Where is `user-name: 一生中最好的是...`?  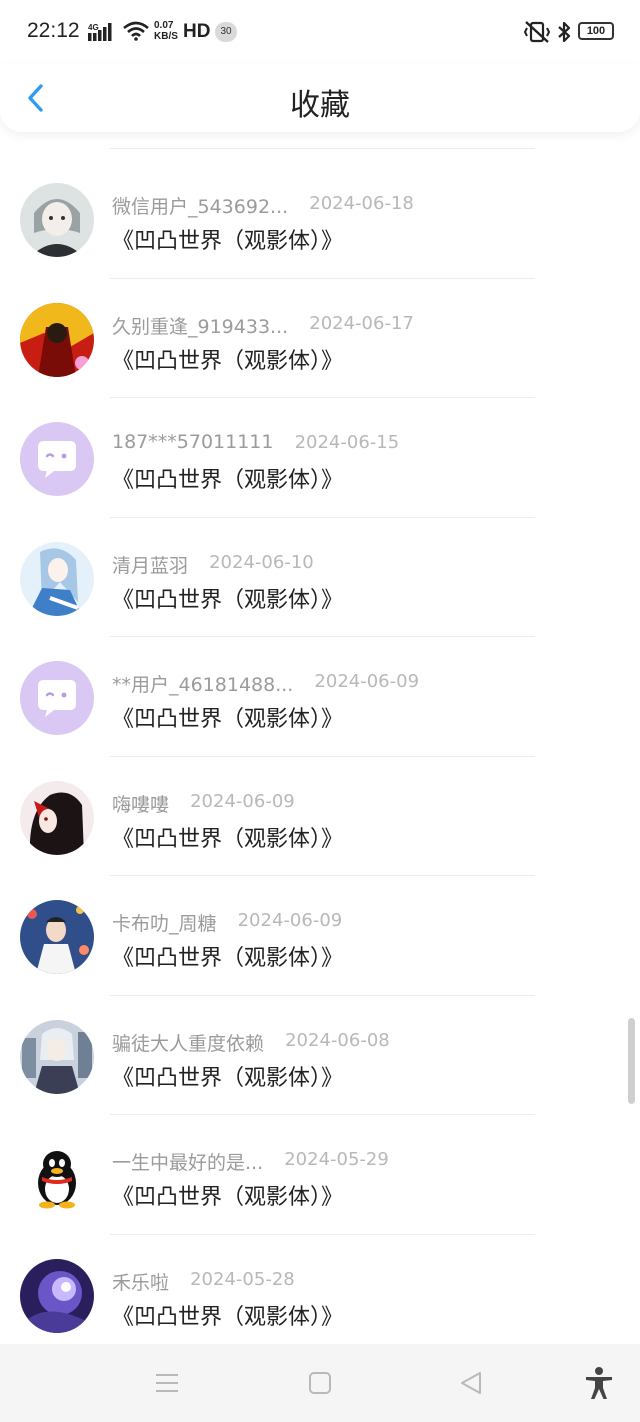 user-name: 一生中最好的是... is located at coordinates (188, 1163).